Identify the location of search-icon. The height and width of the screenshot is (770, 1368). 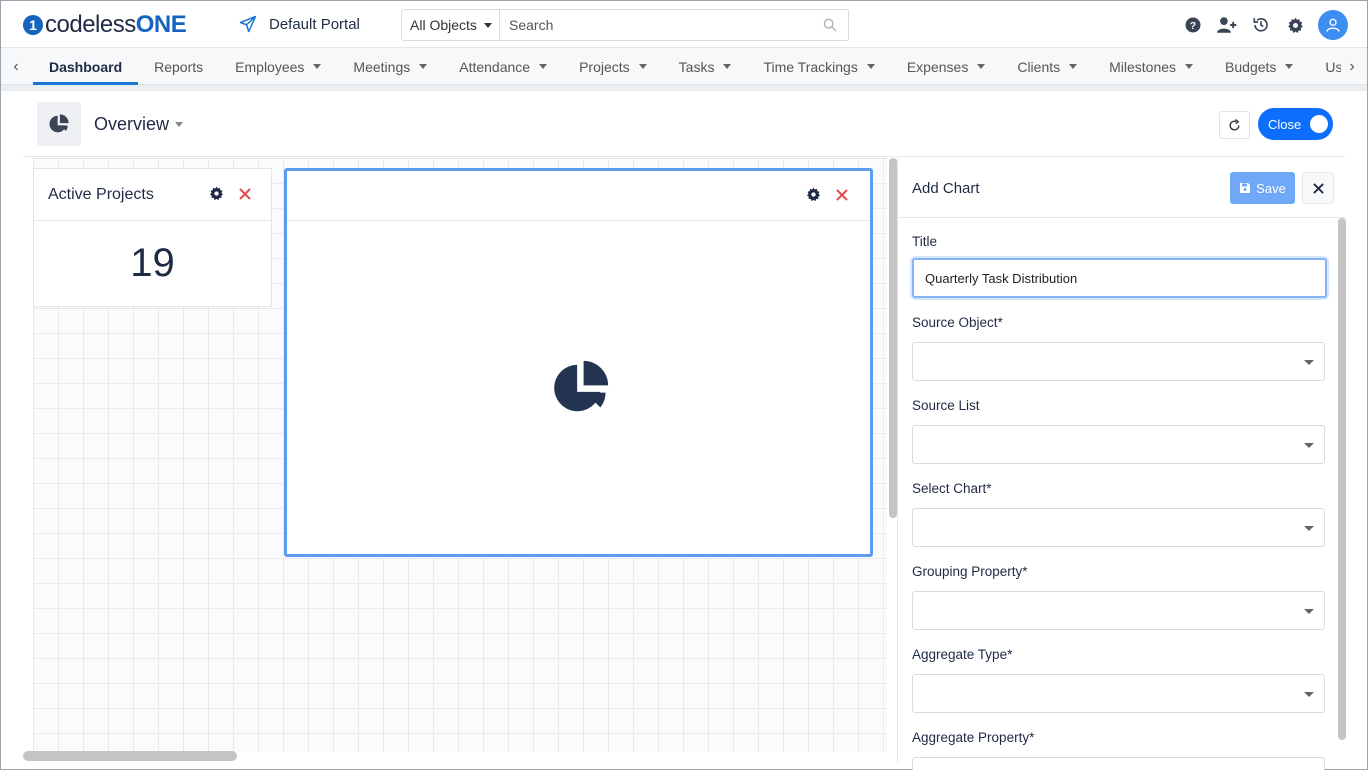
(830, 25).